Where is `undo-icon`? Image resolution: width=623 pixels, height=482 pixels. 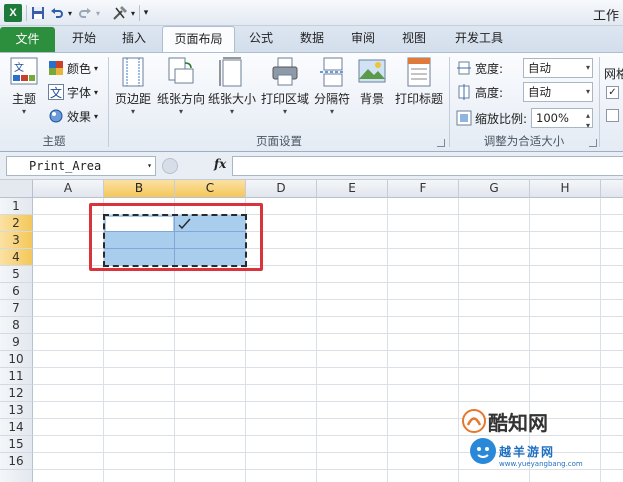 undo-icon is located at coordinates (57, 13).